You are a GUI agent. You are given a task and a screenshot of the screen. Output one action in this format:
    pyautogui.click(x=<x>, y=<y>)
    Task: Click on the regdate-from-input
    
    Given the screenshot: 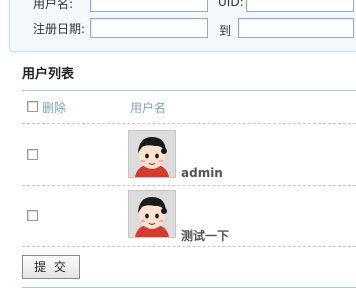 What is the action you would take?
    pyautogui.click(x=149, y=28)
    